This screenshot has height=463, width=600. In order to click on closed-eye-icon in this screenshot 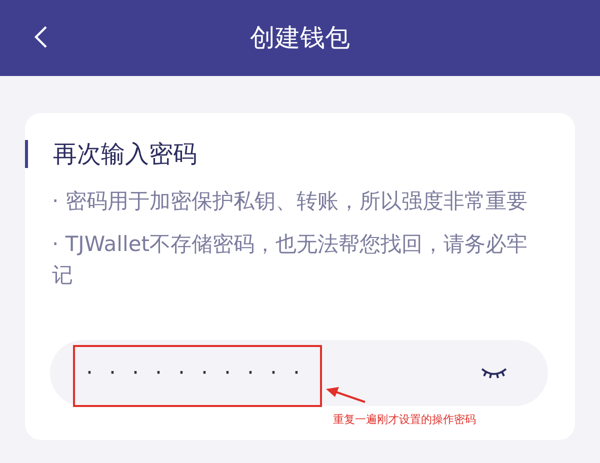, I will do `click(494, 373)`.